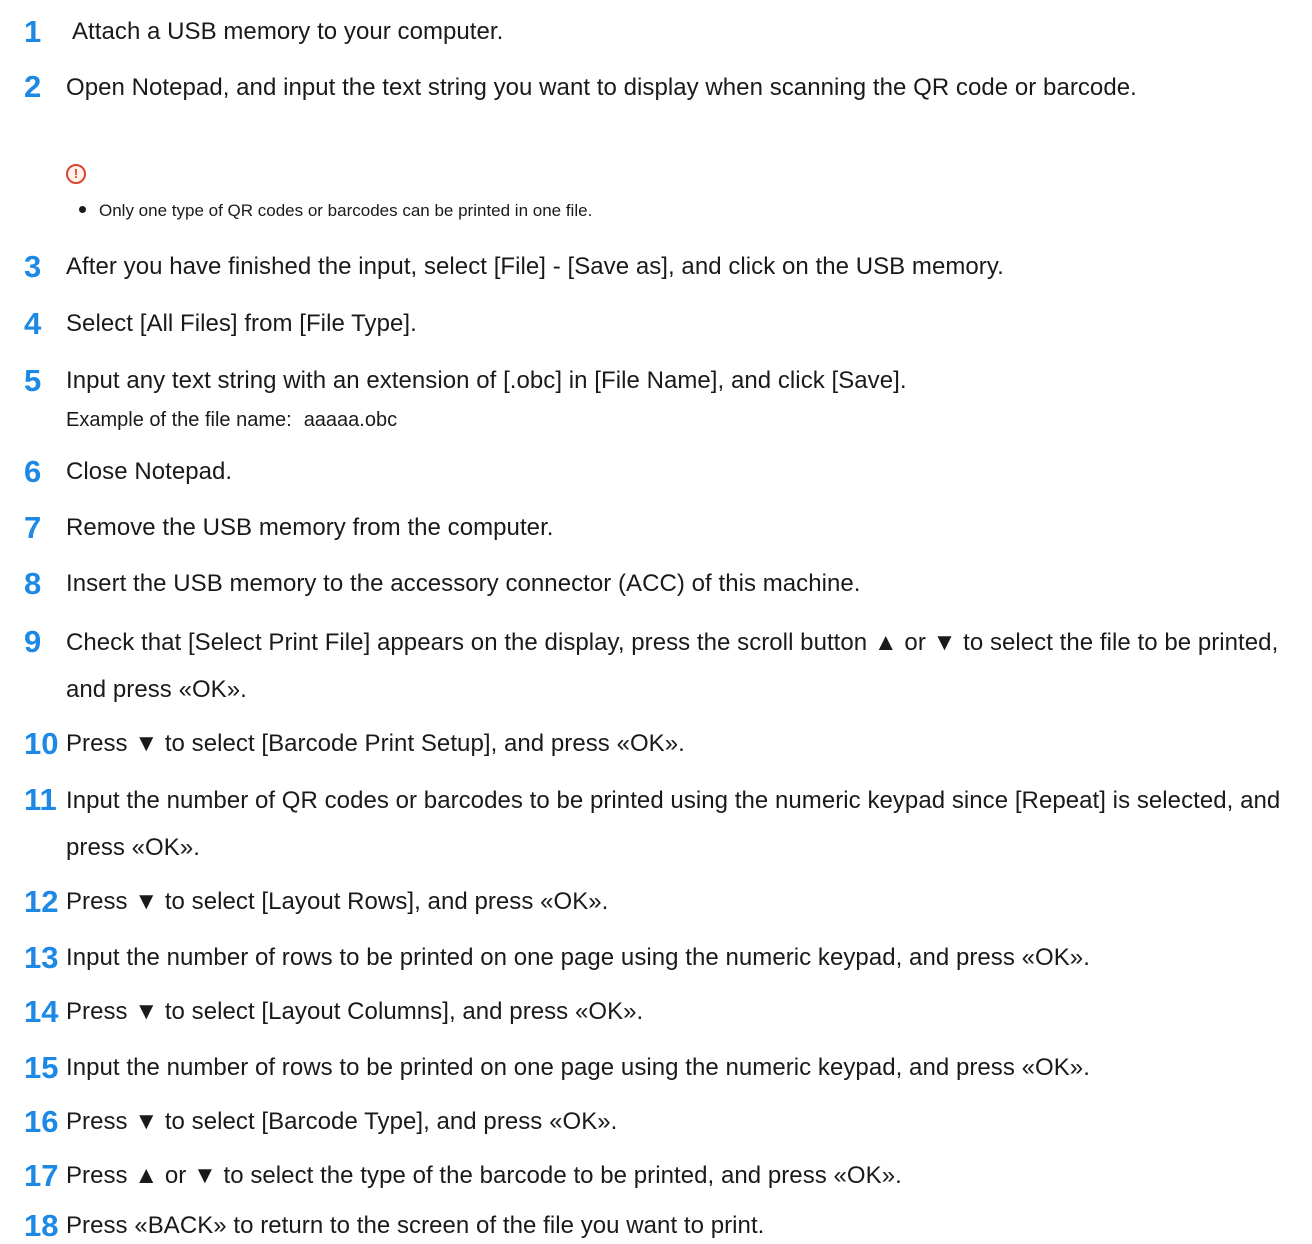  Describe the element at coordinates (41, 1011) in the screenshot. I see `step-number: 14` at that location.